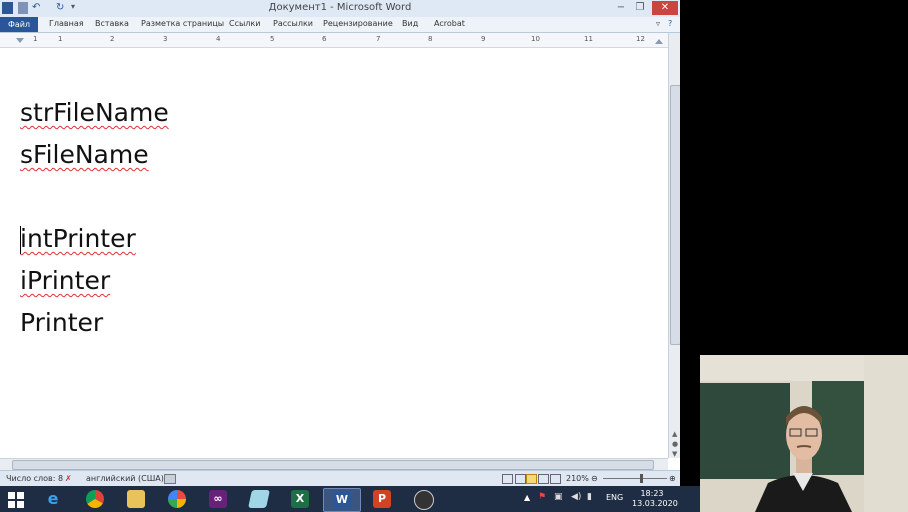 The height and width of the screenshot is (512, 908). I want to click on ruler-number: 2, so click(112, 39).